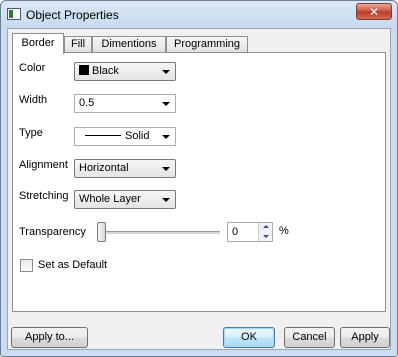  I want to click on transparency-value: 0, so click(235, 232).